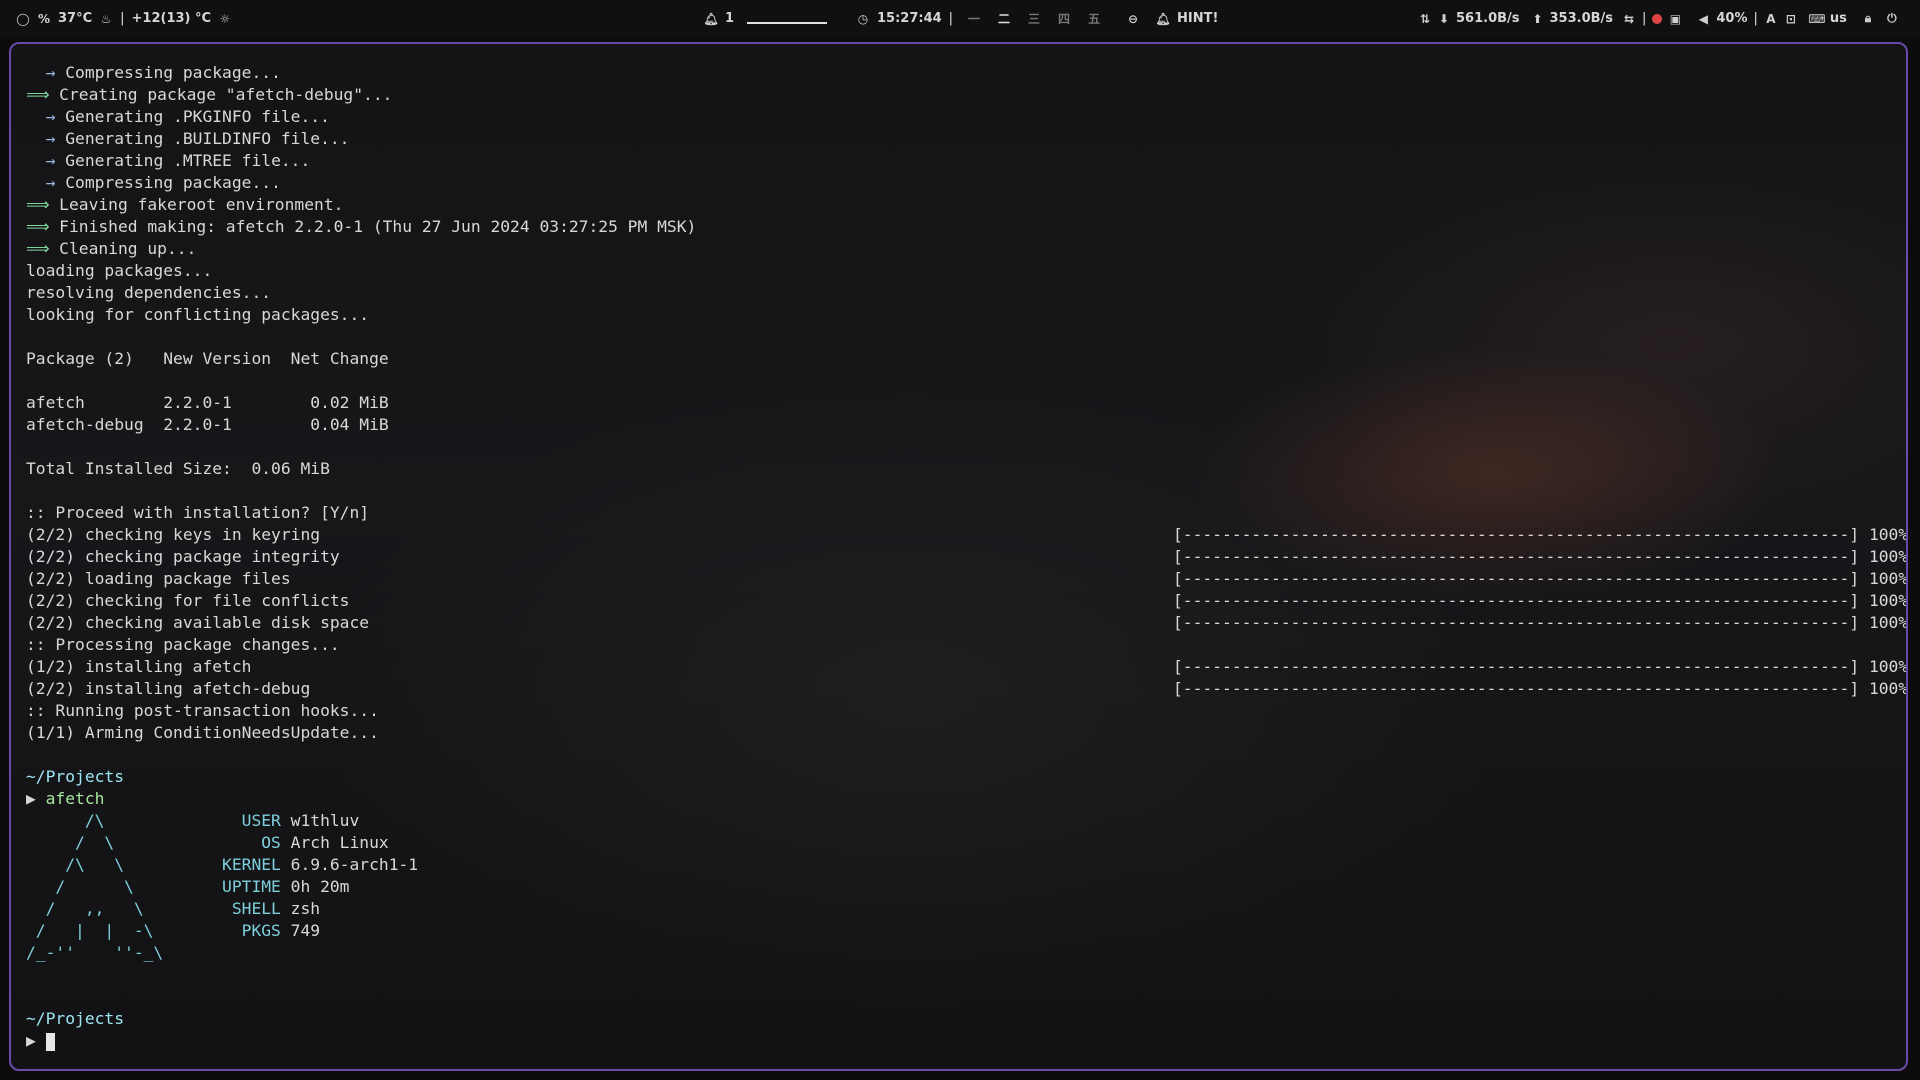 The height and width of the screenshot is (1080, 1920). Describe the element at coordinates (1425, 18) in the screenshot. I see `network-icon: ⇅` at that location.